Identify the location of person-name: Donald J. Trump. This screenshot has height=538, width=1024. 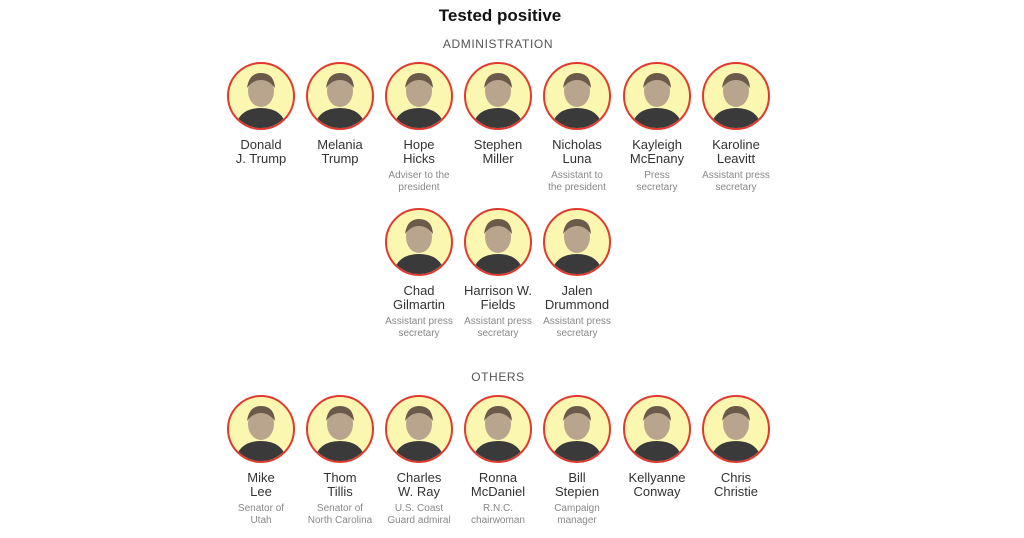
(261, 152).